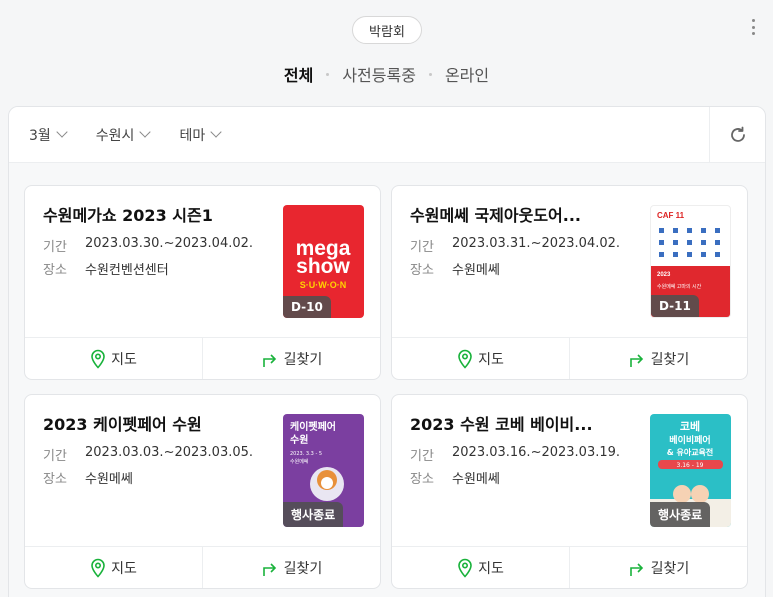 This screenshot has height=597, width=773. I want to click on poster-line: S·U·W·O·N, so click(323, 285).